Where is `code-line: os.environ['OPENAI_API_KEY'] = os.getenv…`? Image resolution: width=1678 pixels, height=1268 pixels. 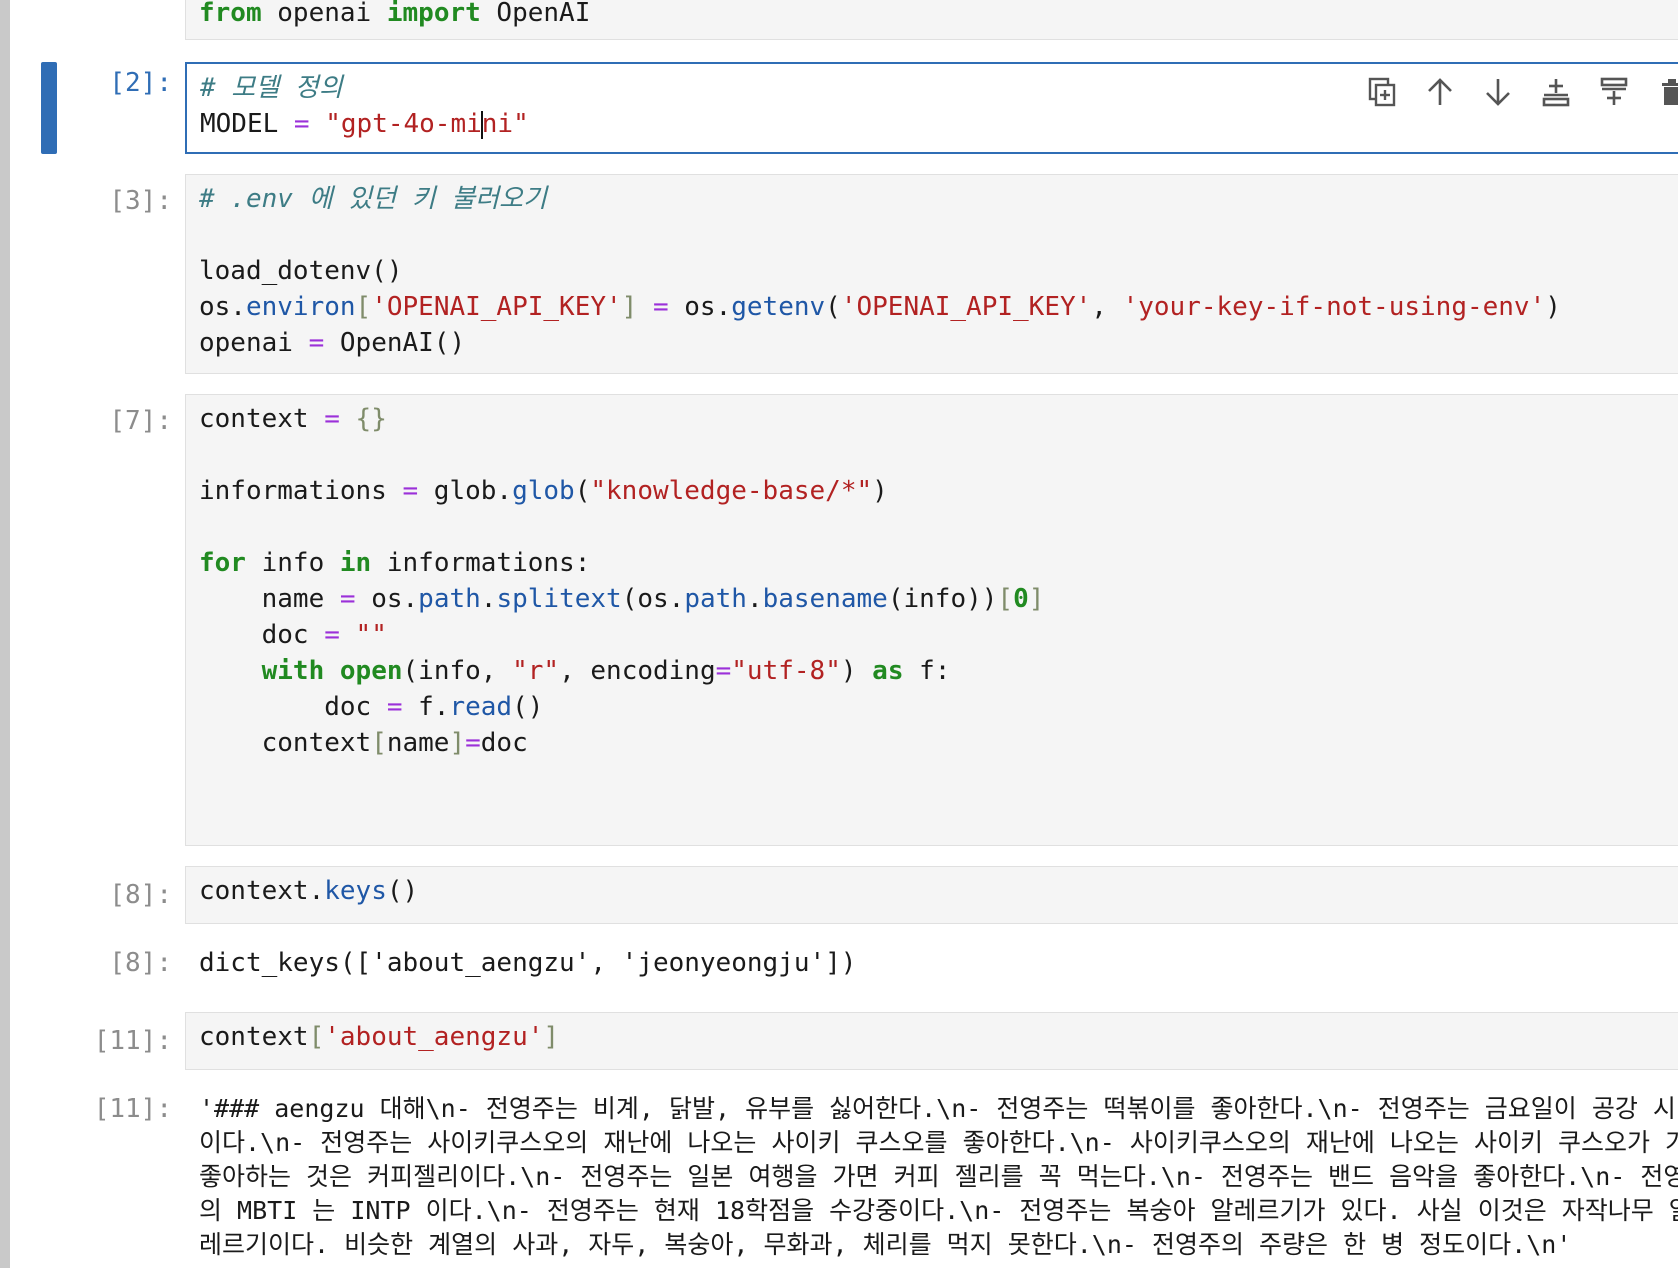 code-line: os.environ['OPENAI_API_KEY'] = os.getenv… is located at coordinates (932, 307).